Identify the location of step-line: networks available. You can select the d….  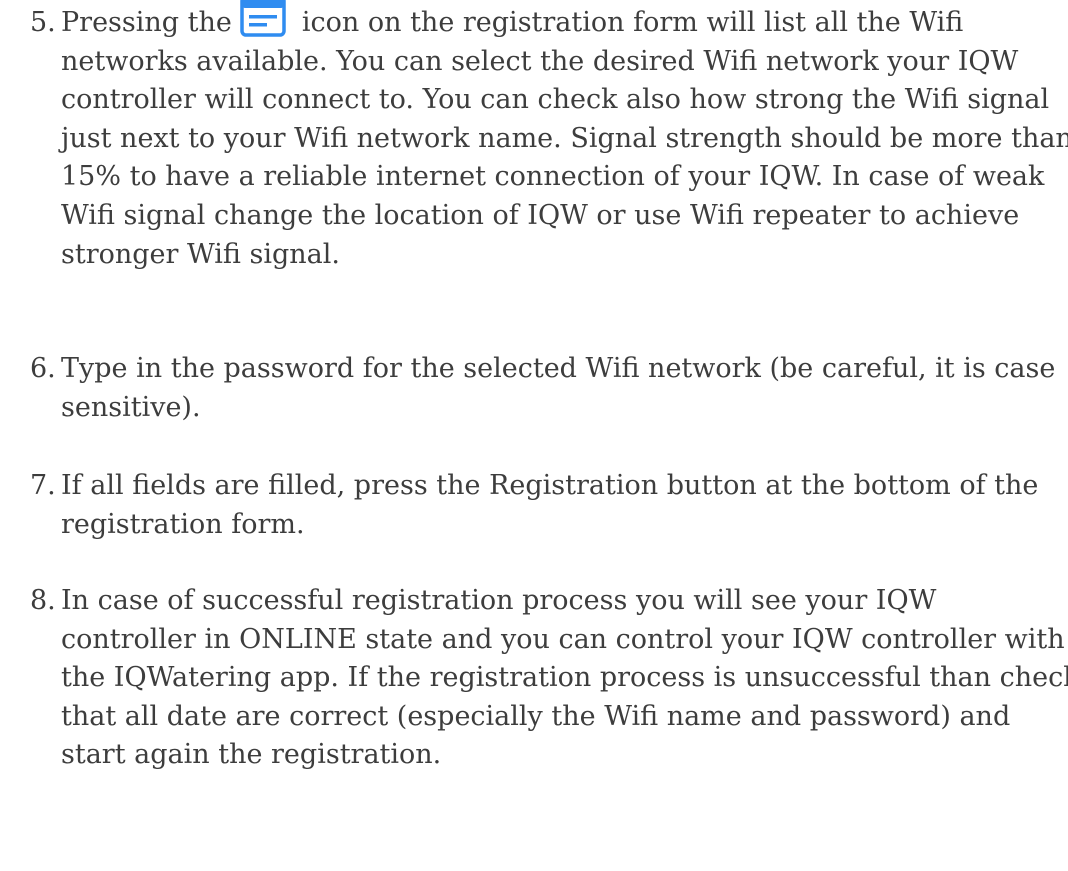
(540, 61).